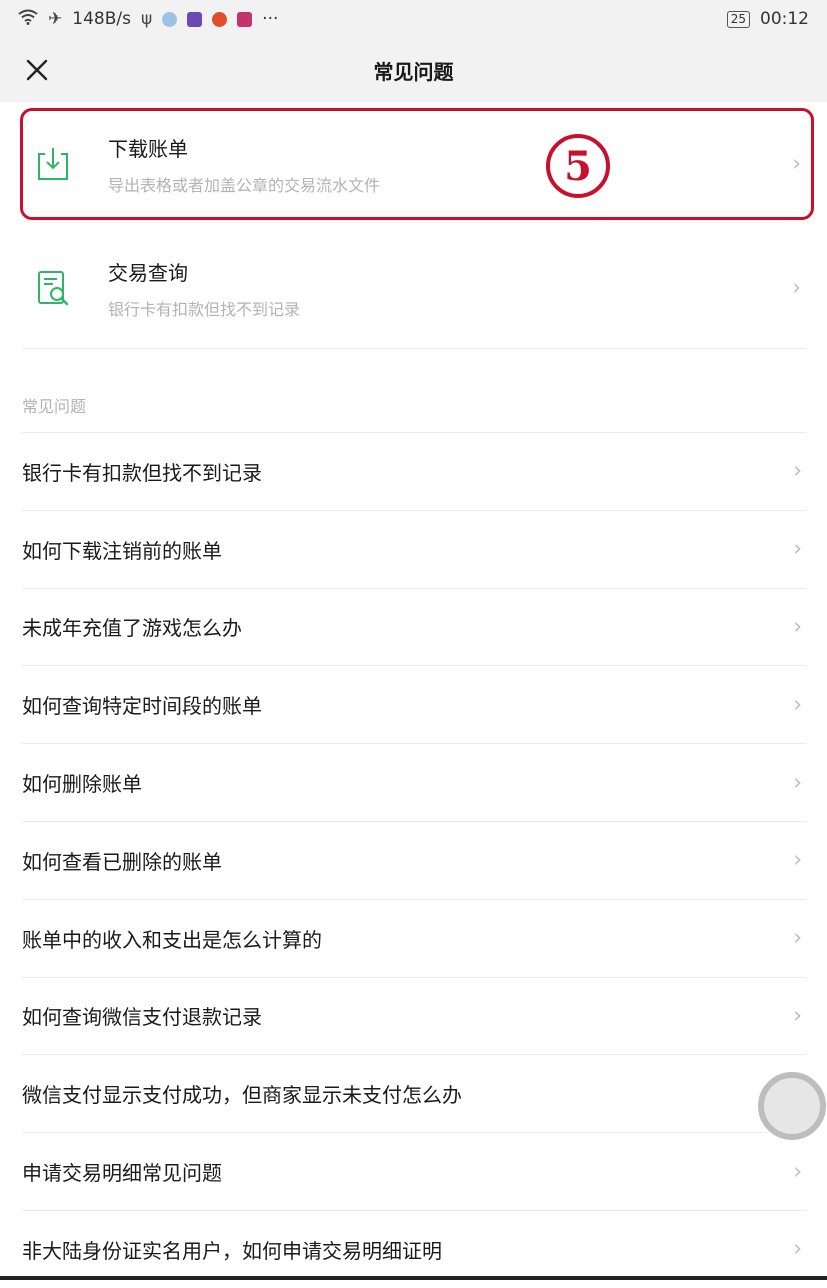 This screenshot has height=1288, width=827. I want to click on more-notifications: ···, so click(270, 19).